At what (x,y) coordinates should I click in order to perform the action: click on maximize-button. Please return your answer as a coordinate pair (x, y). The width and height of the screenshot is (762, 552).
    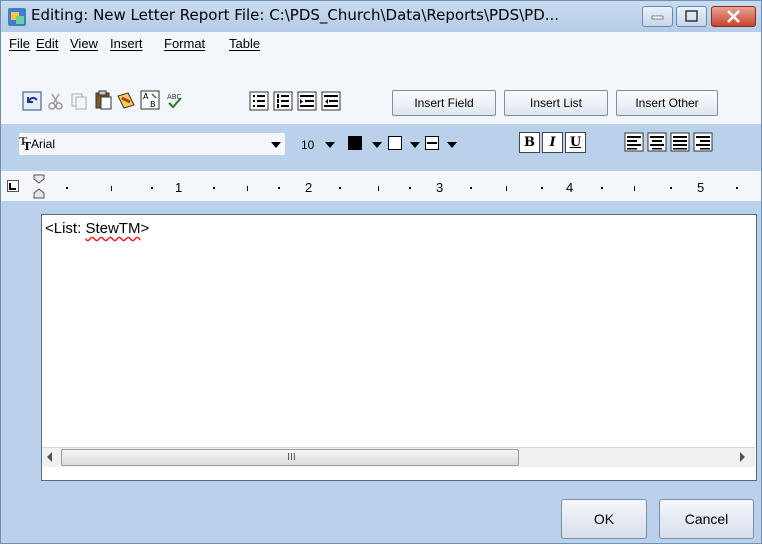
    Looking at the image, I should click on (691, 16).